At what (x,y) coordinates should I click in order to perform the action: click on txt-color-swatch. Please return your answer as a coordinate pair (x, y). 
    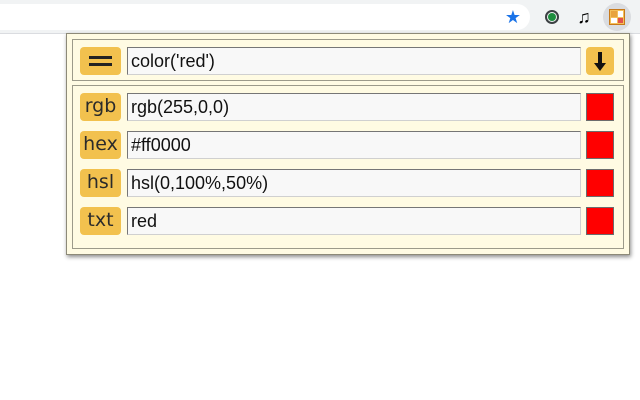
    Looking at the image, I should click on (600, 221).